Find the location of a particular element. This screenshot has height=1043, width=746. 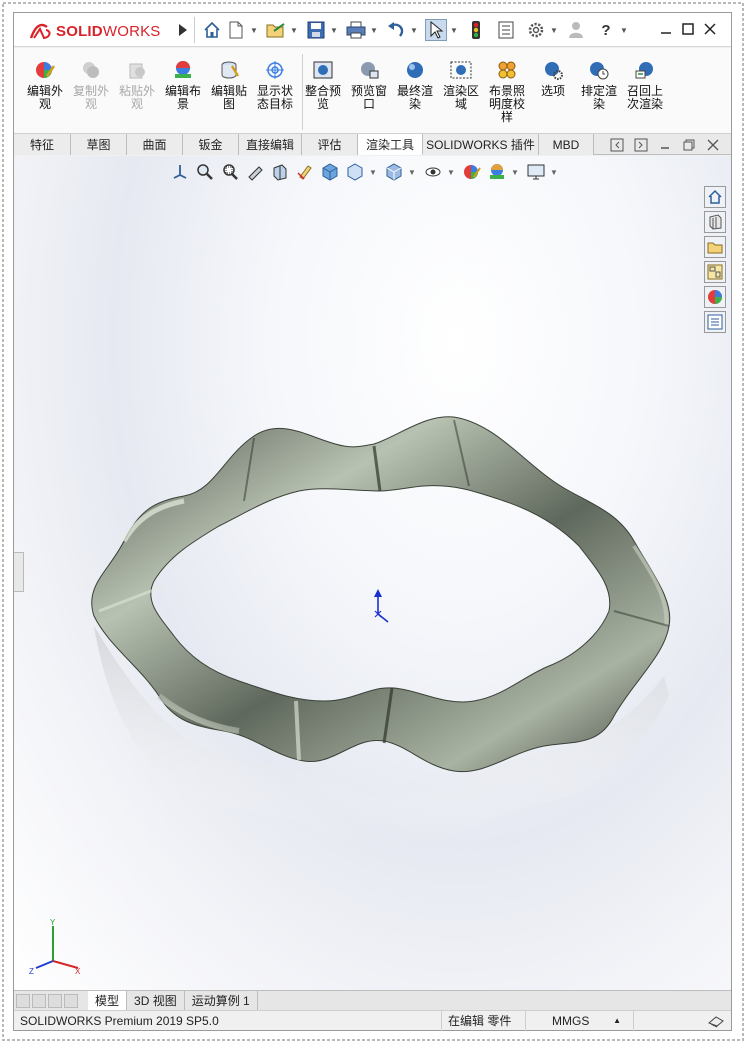

select-dropdown: ▼ is located at coordinates (454, 30).